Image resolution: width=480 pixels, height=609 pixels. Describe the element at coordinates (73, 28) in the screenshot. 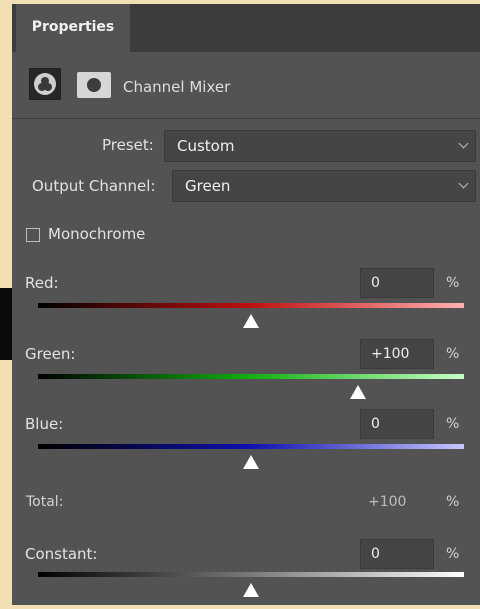

I see `tab-properties: Properties` at that location.